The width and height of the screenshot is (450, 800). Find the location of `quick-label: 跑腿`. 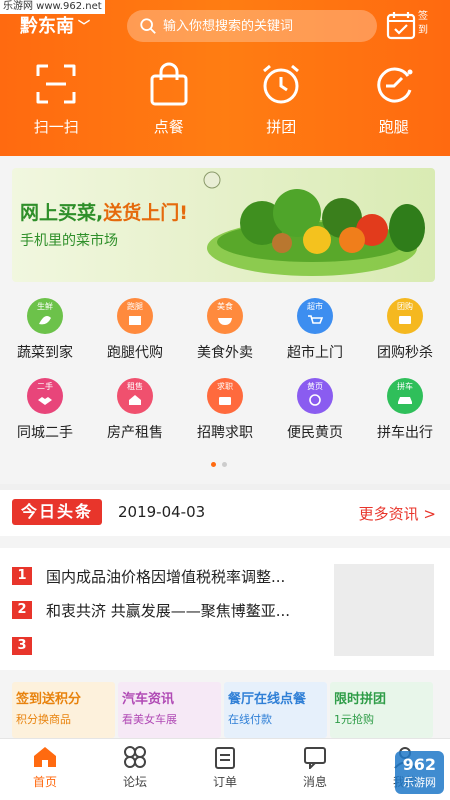

quick-label: 跑腿 is located at coordinates (393, 127).